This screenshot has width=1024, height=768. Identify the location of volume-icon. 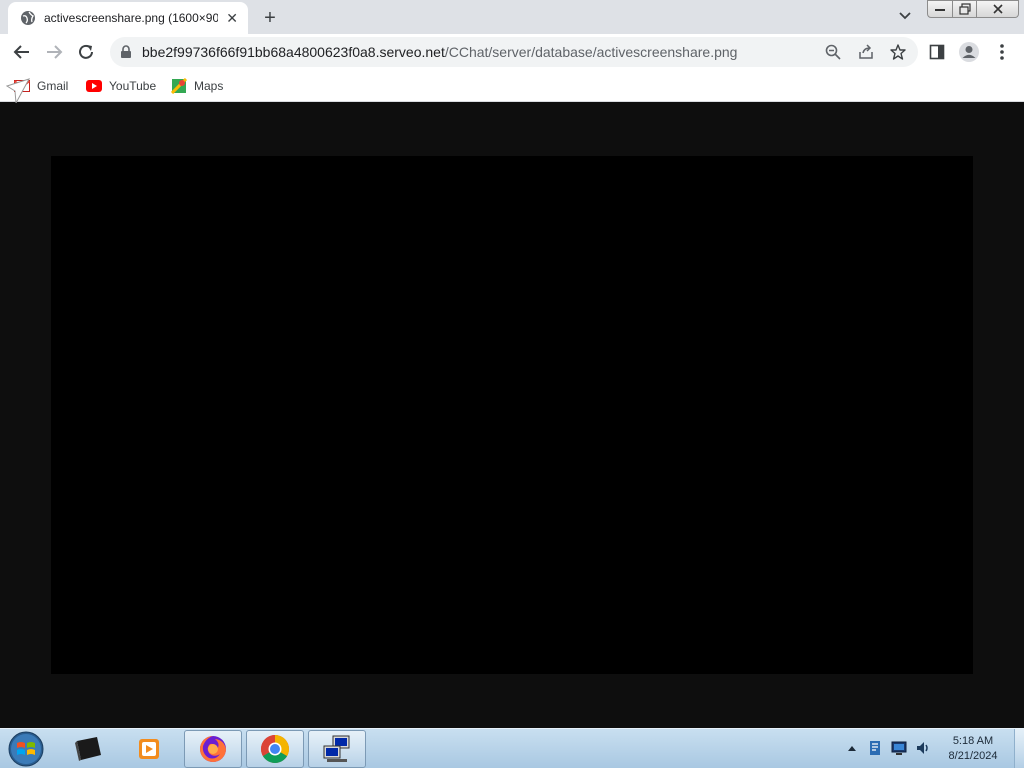
(923, 748).